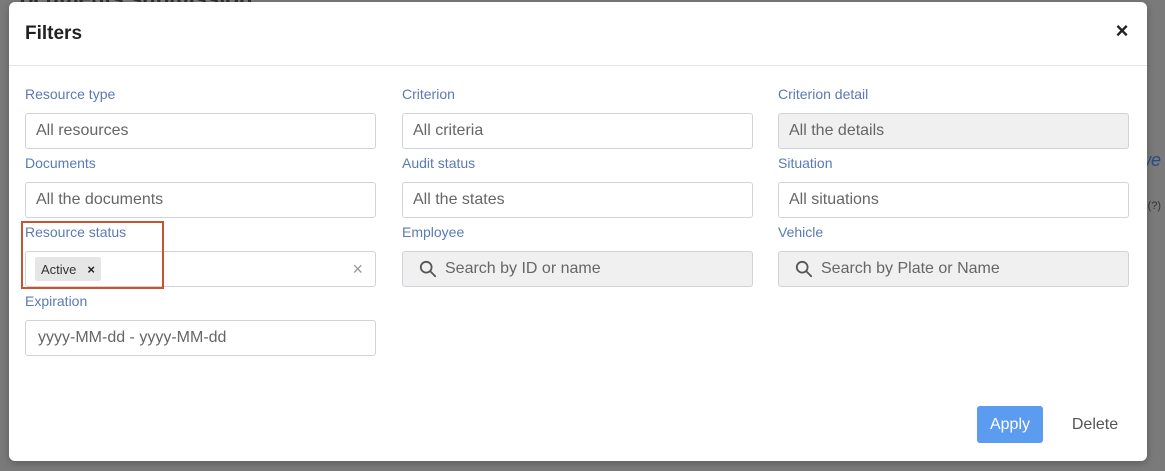  What do you see at coordinates (54, 33) in the screenshot?
I see `modal-title: Filters` at bounding box center [54, 33].